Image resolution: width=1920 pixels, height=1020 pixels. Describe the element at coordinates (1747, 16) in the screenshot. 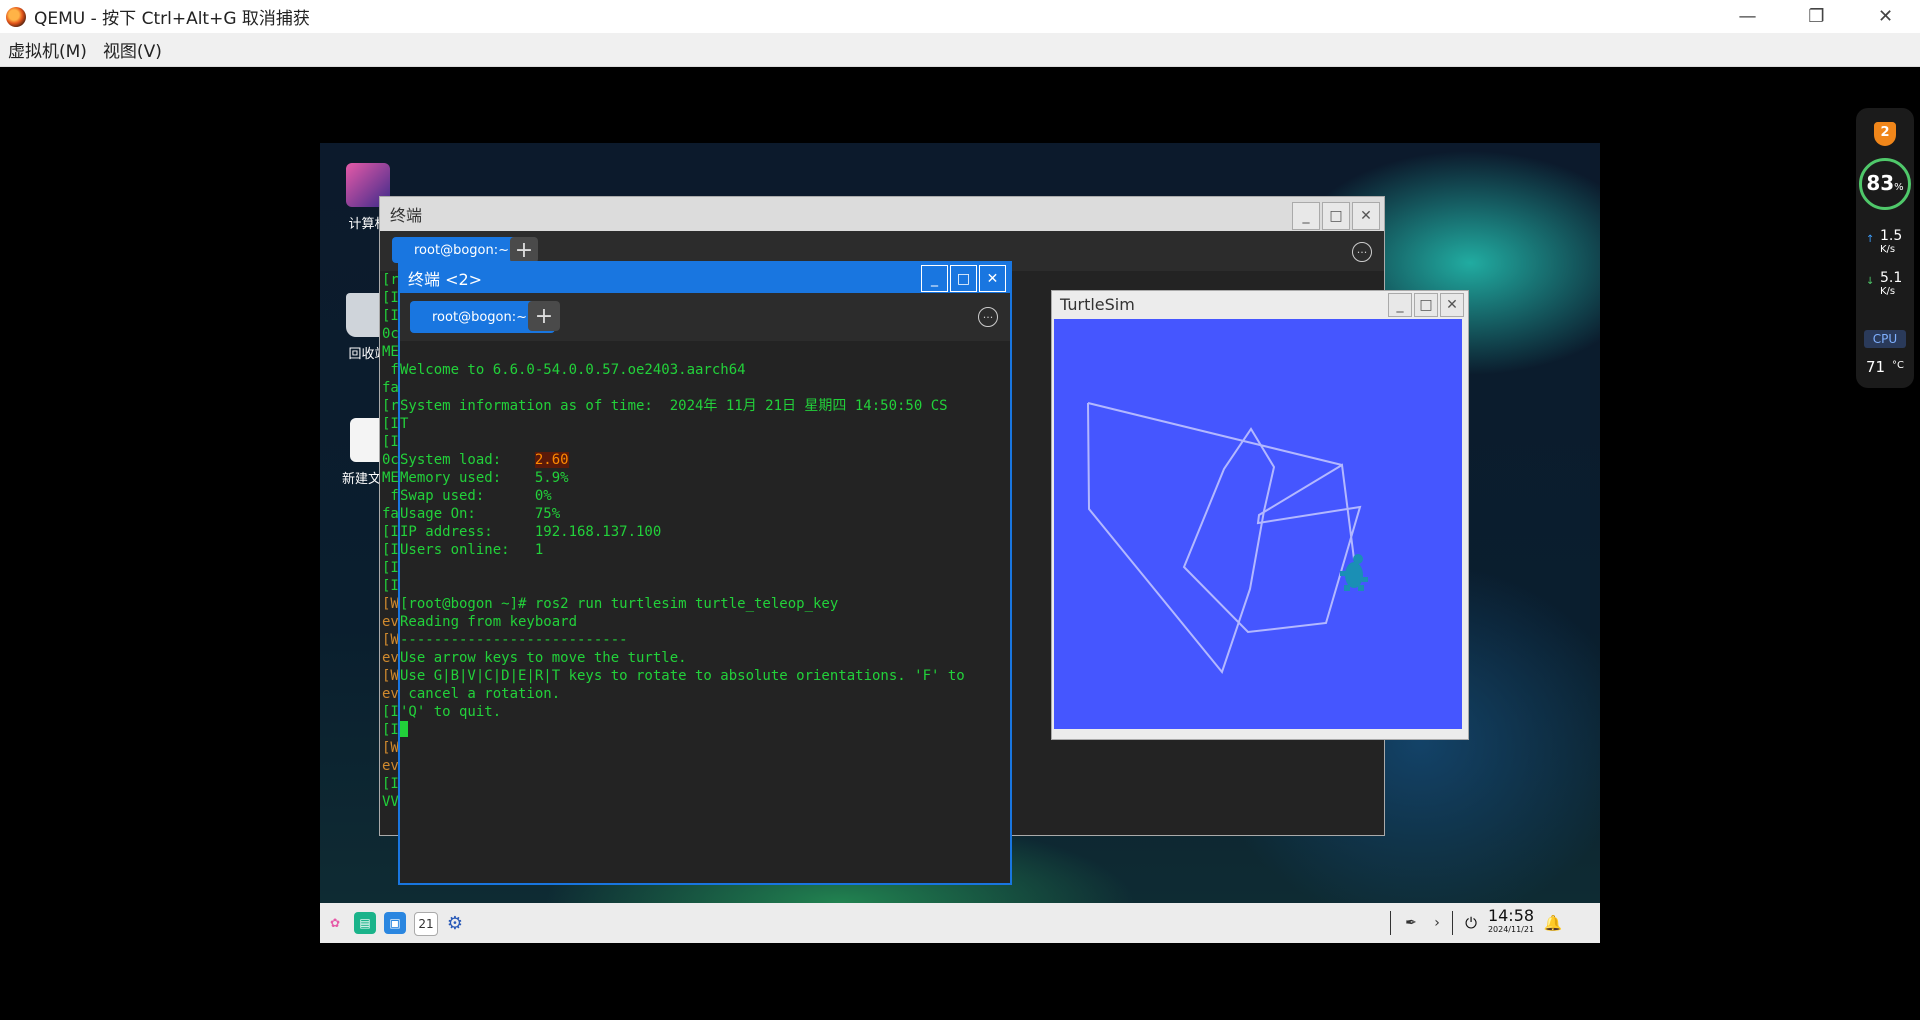

I see `minimize-button: —` at that location.